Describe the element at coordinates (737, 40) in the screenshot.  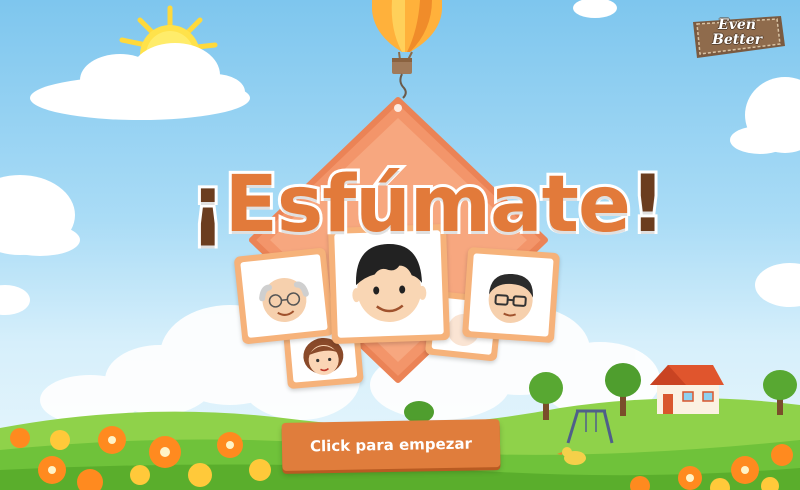
I see `brand-line-2: Better` at that location.